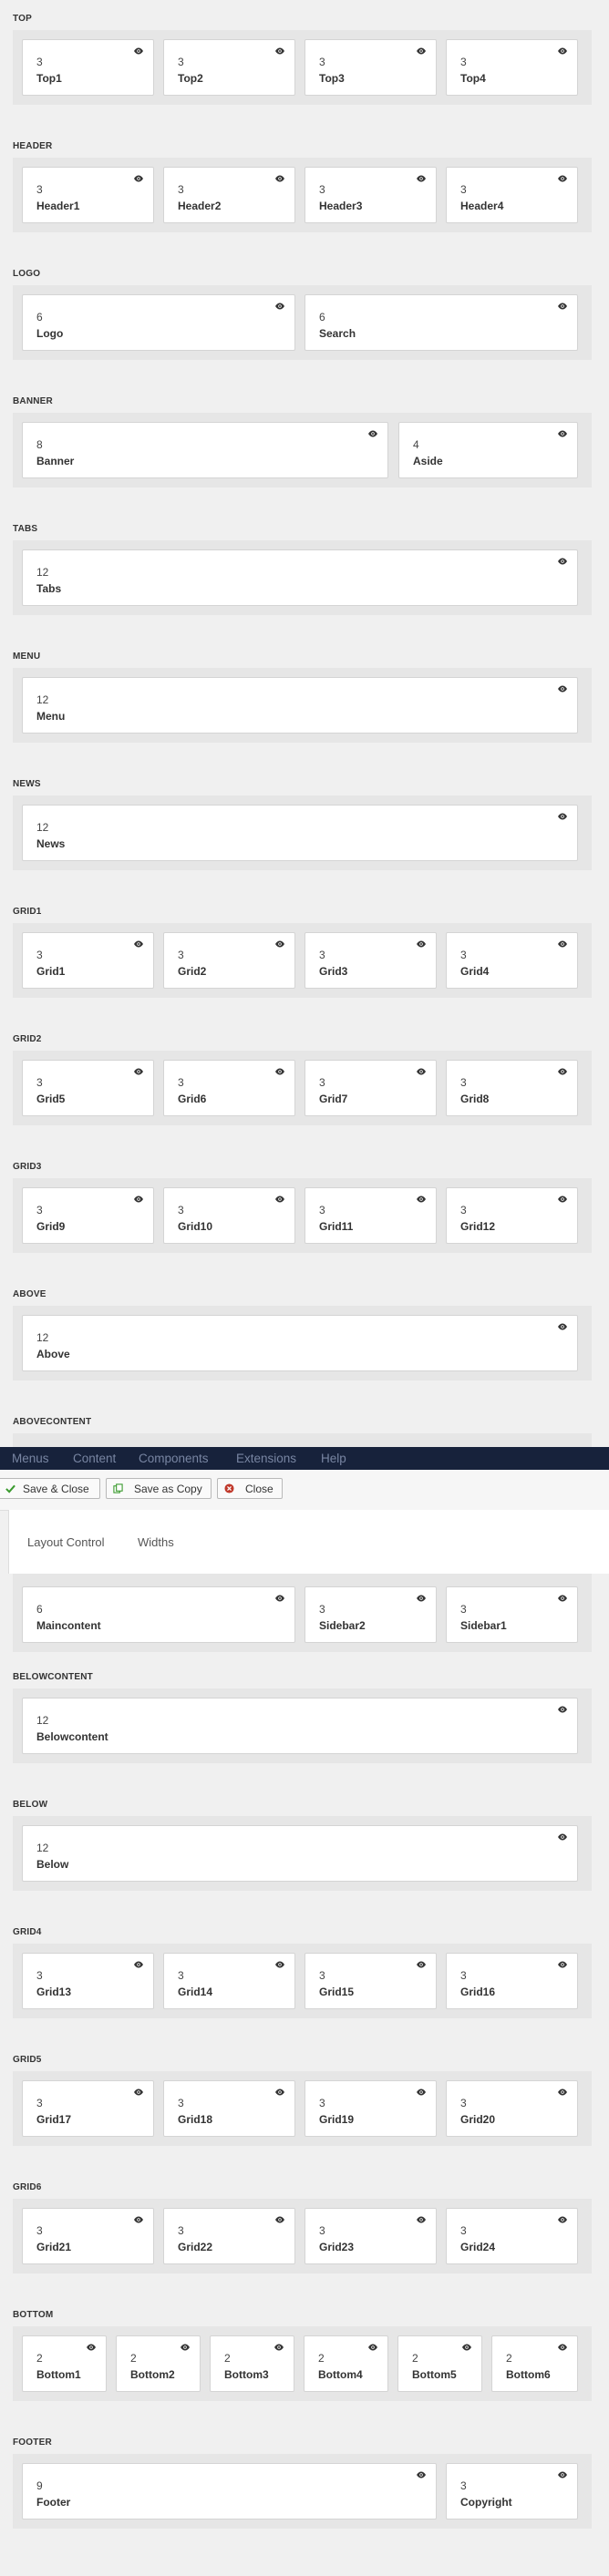  I want to click on nav-components: Components, so click(174, 1459).